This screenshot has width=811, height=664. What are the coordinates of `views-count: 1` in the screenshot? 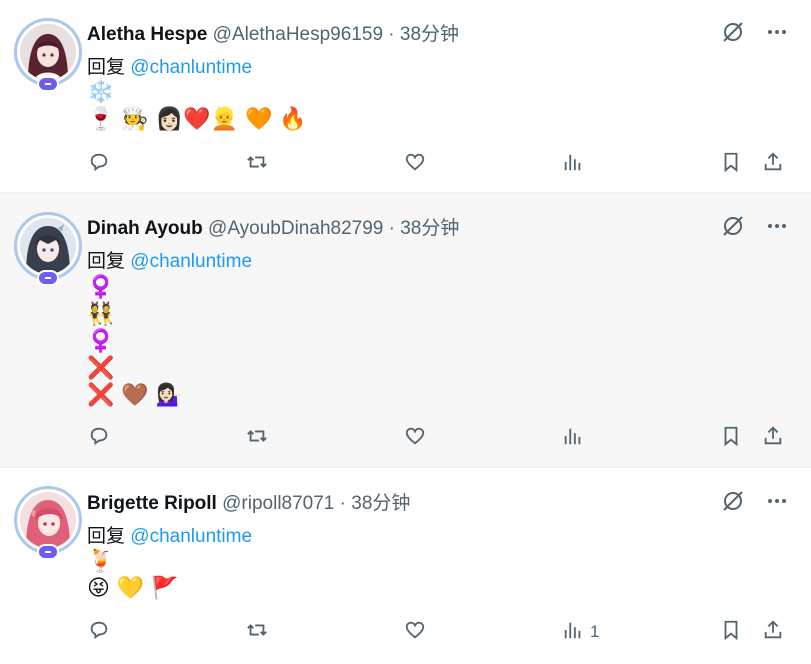 It's located at (595, 631).